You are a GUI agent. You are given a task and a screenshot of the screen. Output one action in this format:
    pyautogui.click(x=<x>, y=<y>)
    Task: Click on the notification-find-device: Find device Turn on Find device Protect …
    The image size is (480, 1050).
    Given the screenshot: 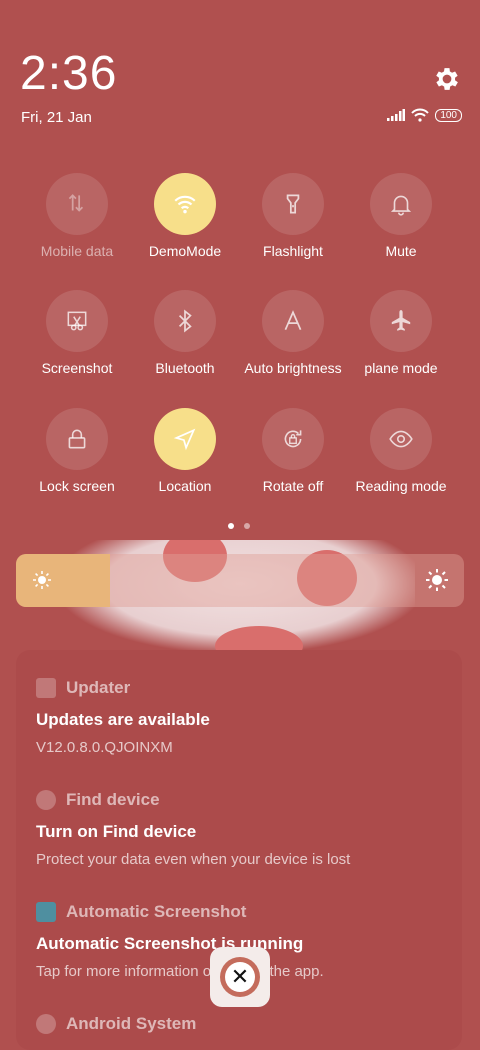 What is the action you would take?
    pyautogui.click(x=246, y=829)
    